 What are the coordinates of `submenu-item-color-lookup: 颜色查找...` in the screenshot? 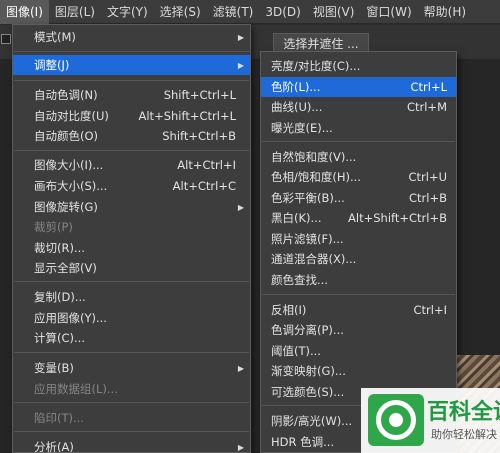 It's located at (358, 280).